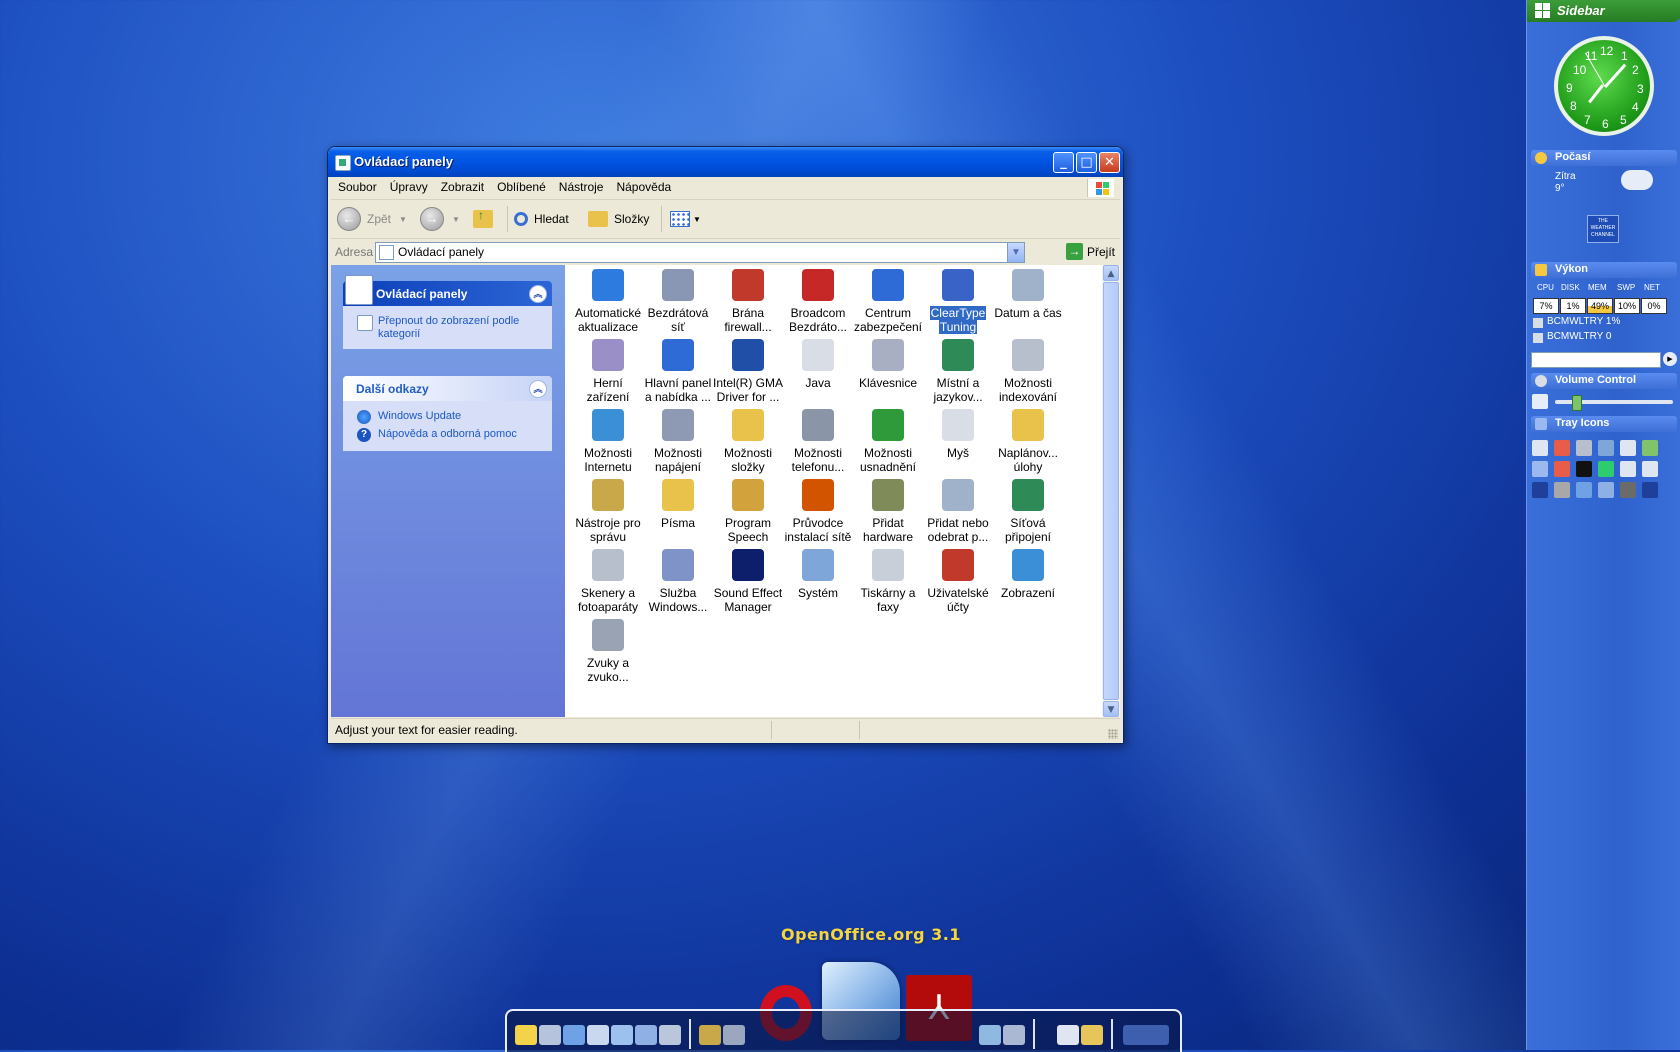 This screenshot has width=1680, height=1052. What do you see at coordinates (608, 581) in the screenshot?
I see `control-panel-item: Skenery a fotoaparáty` at bounding box center [608, 581].